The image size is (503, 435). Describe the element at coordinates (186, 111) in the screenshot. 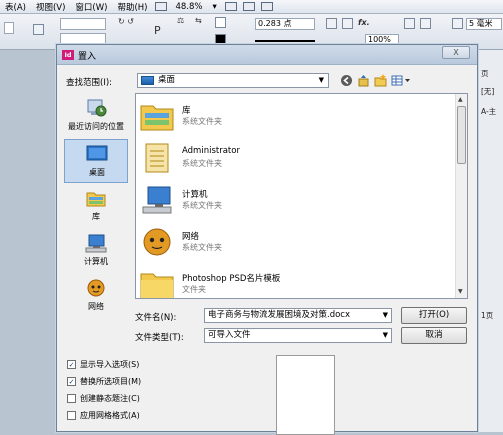

I see `file-name: 库` at that location.